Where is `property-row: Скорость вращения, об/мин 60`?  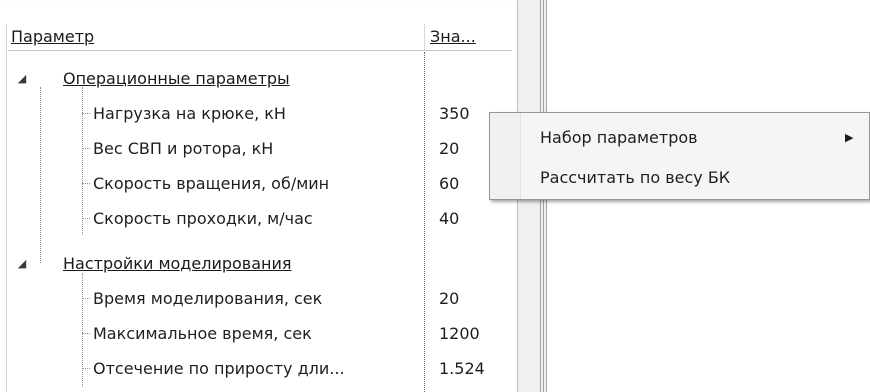 property-row: Скорость вращения, об/мин 60 is located at coordinates (258, 183).